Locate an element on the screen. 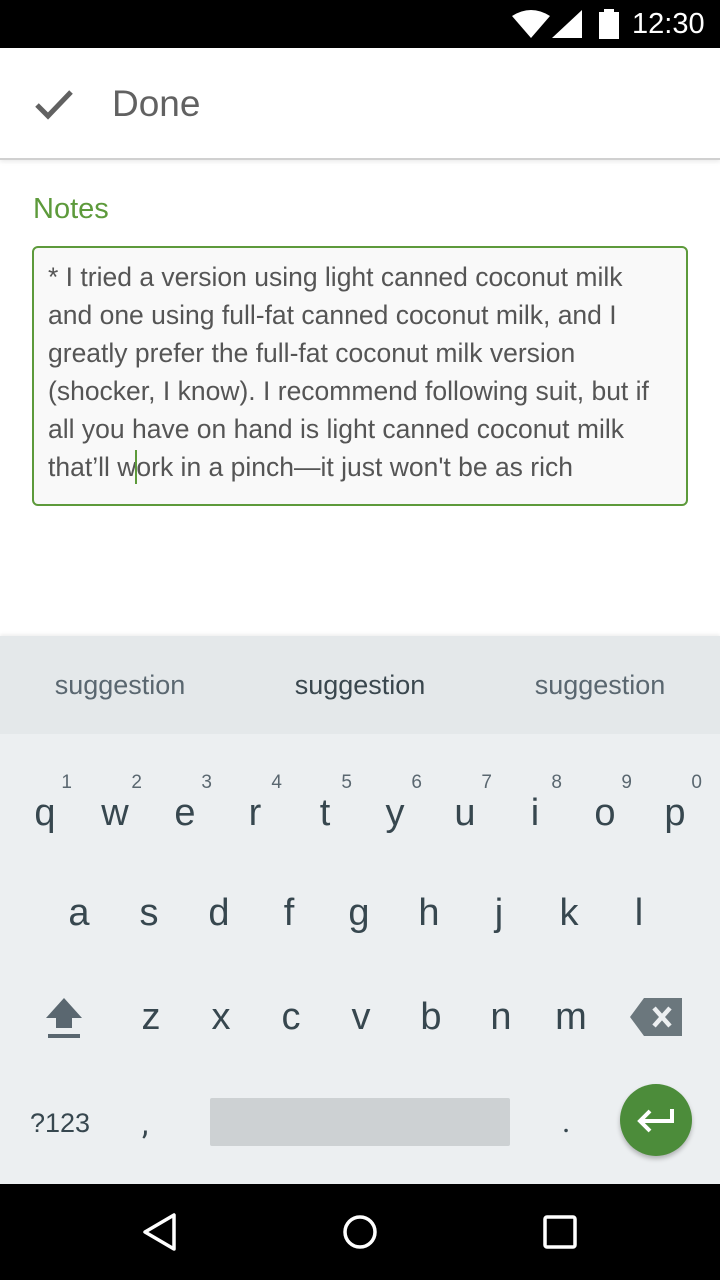 Image resolution: width=720 pixels, height=1280 pixels. key-m: m is located at coordinates (571, 886).